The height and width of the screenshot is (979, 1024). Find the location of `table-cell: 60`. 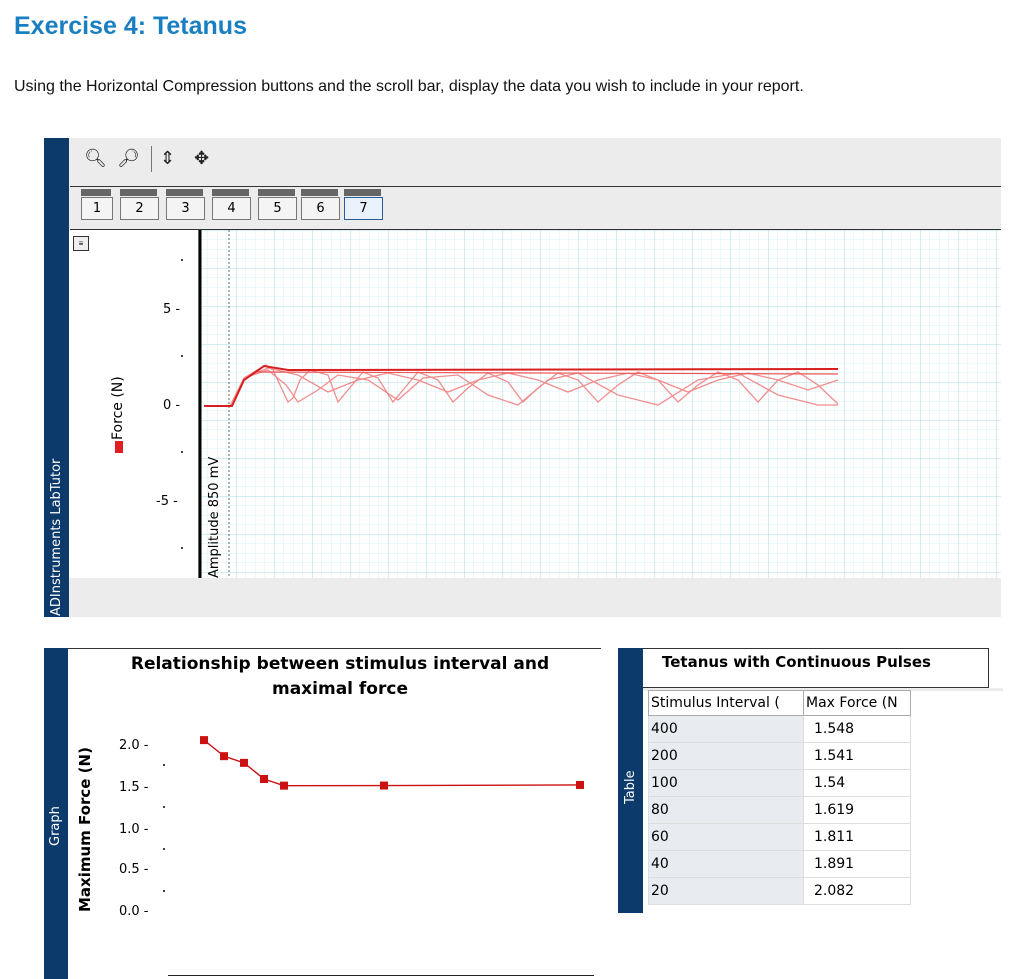

table-cell: 60 is located at coordinates (726, 837).